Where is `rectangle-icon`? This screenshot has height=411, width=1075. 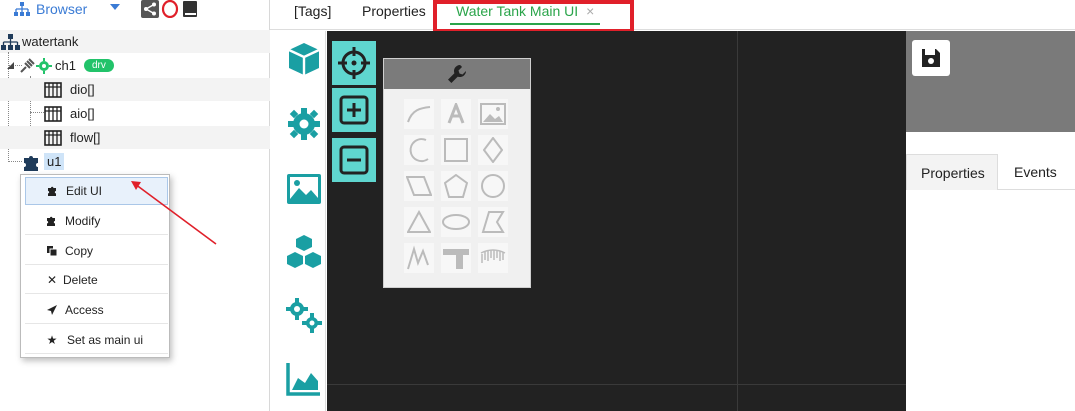 rectangle-icon is located at coordinates (456, 150).